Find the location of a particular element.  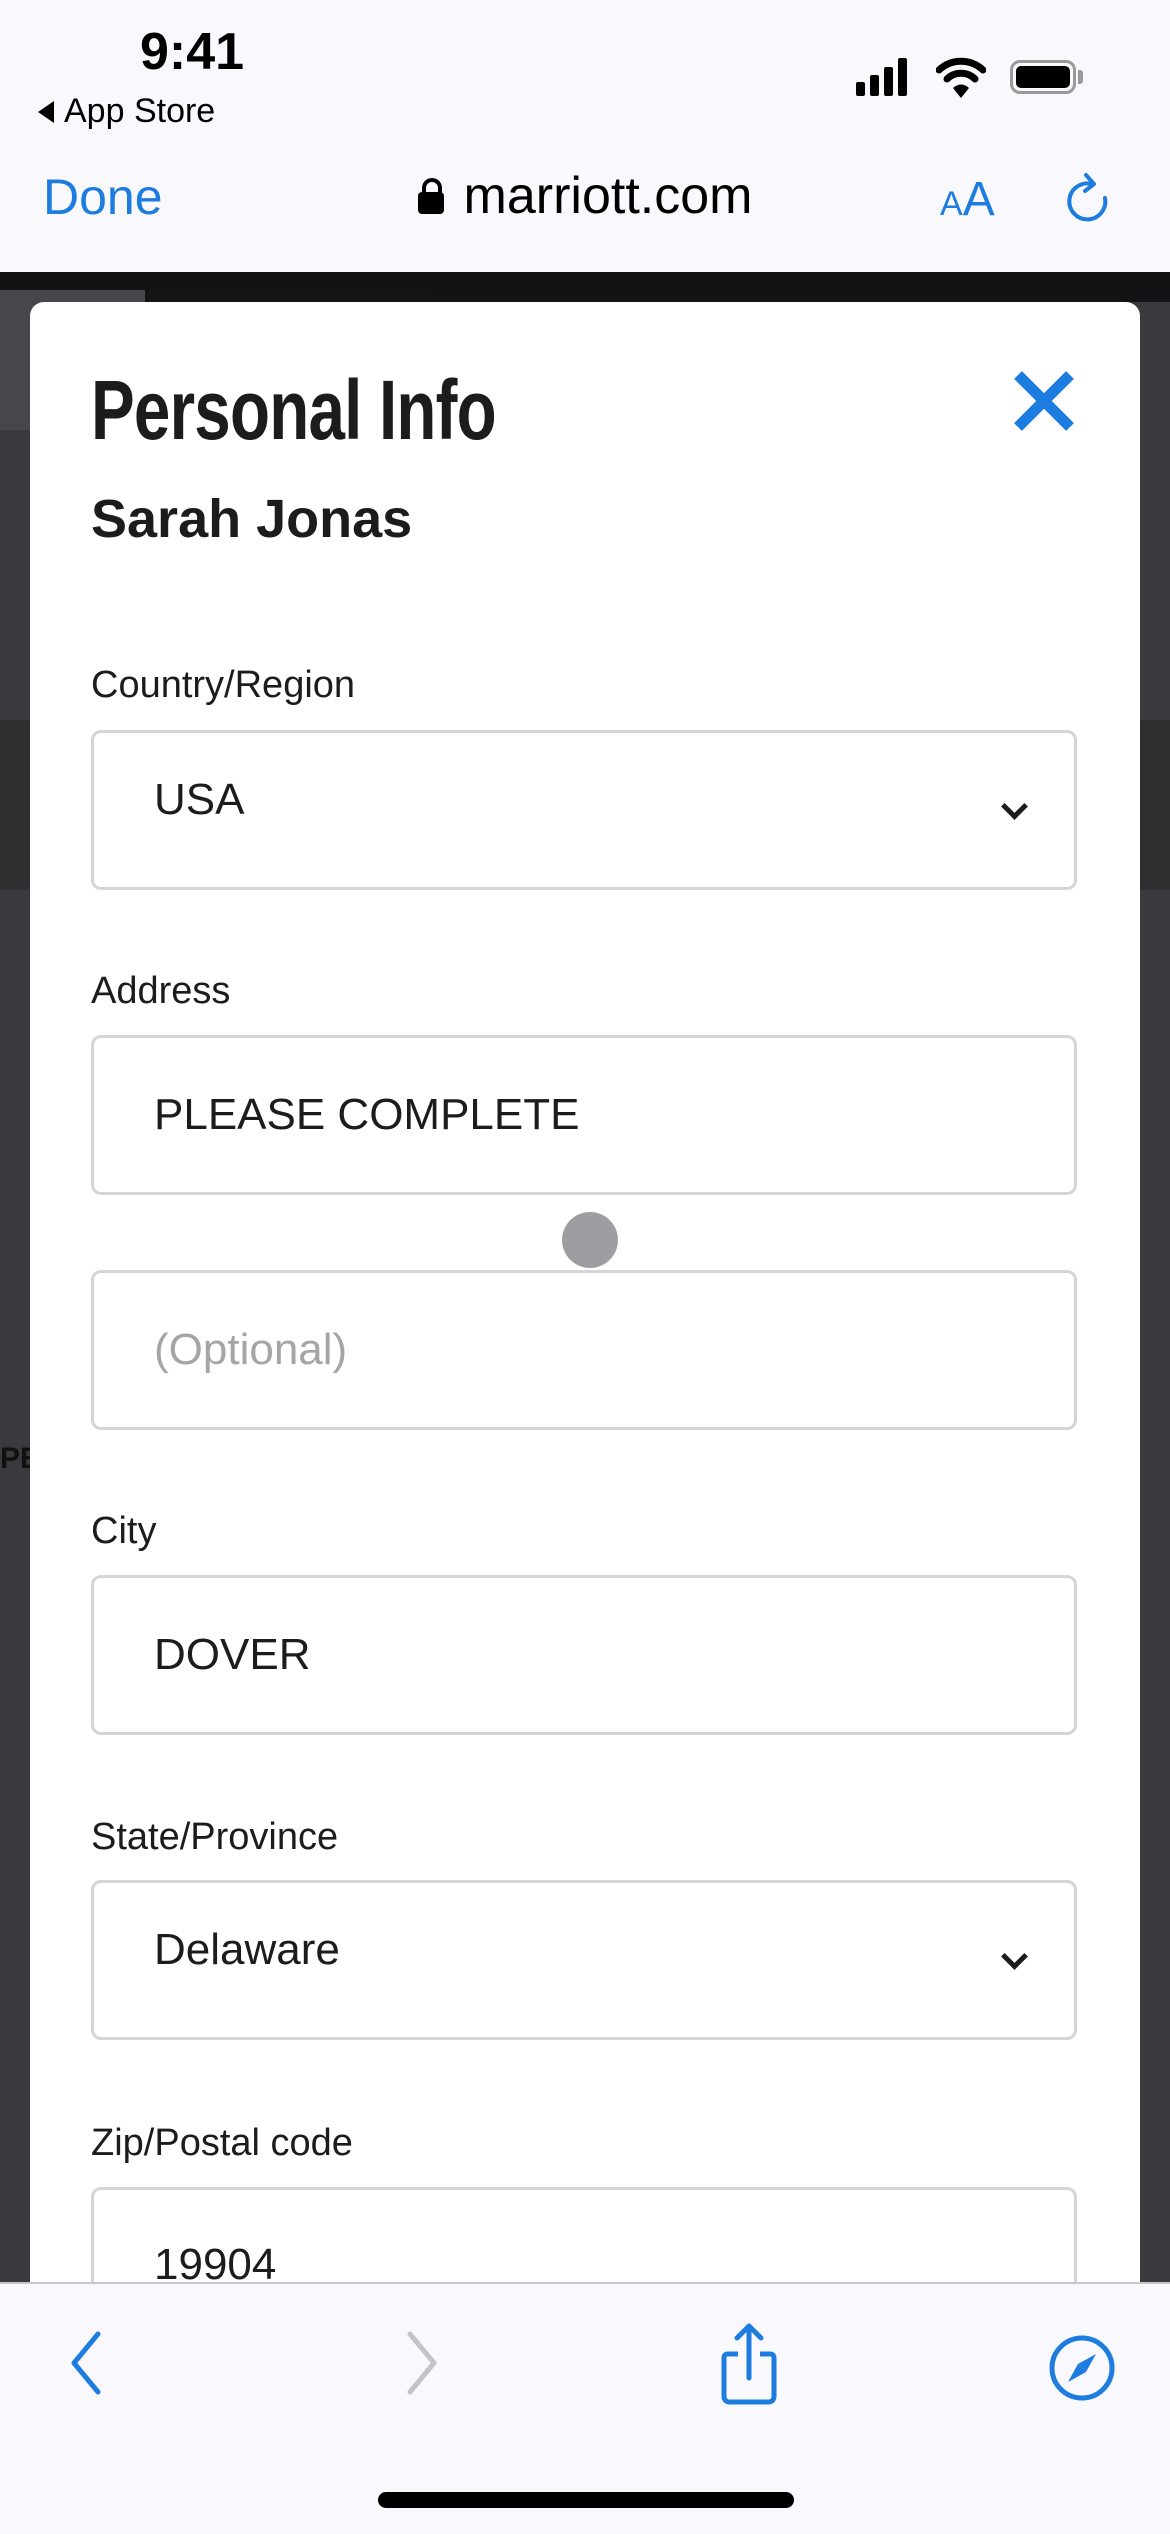

back-button is located at coordinates (86, 2364).